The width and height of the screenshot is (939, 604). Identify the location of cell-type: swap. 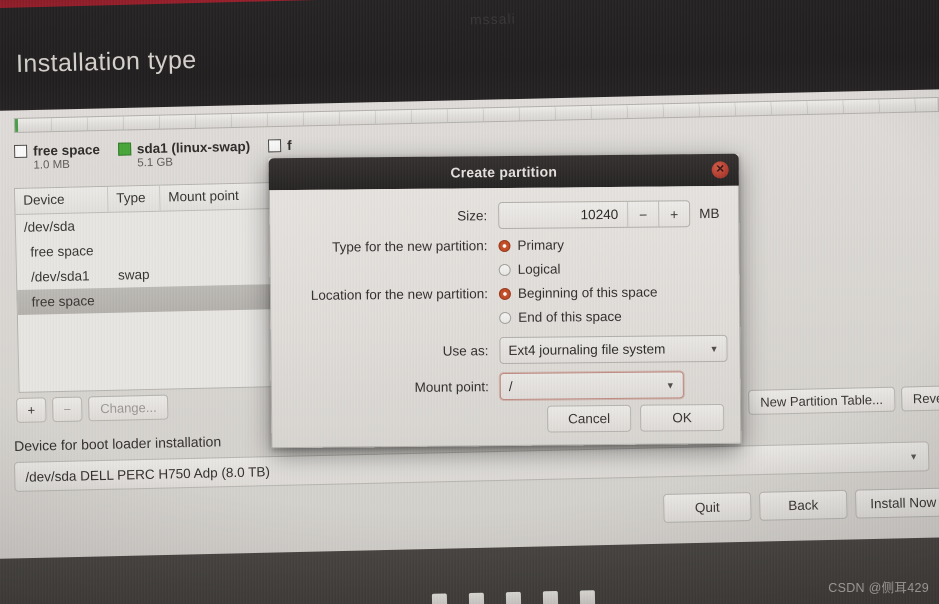
(133, 274).